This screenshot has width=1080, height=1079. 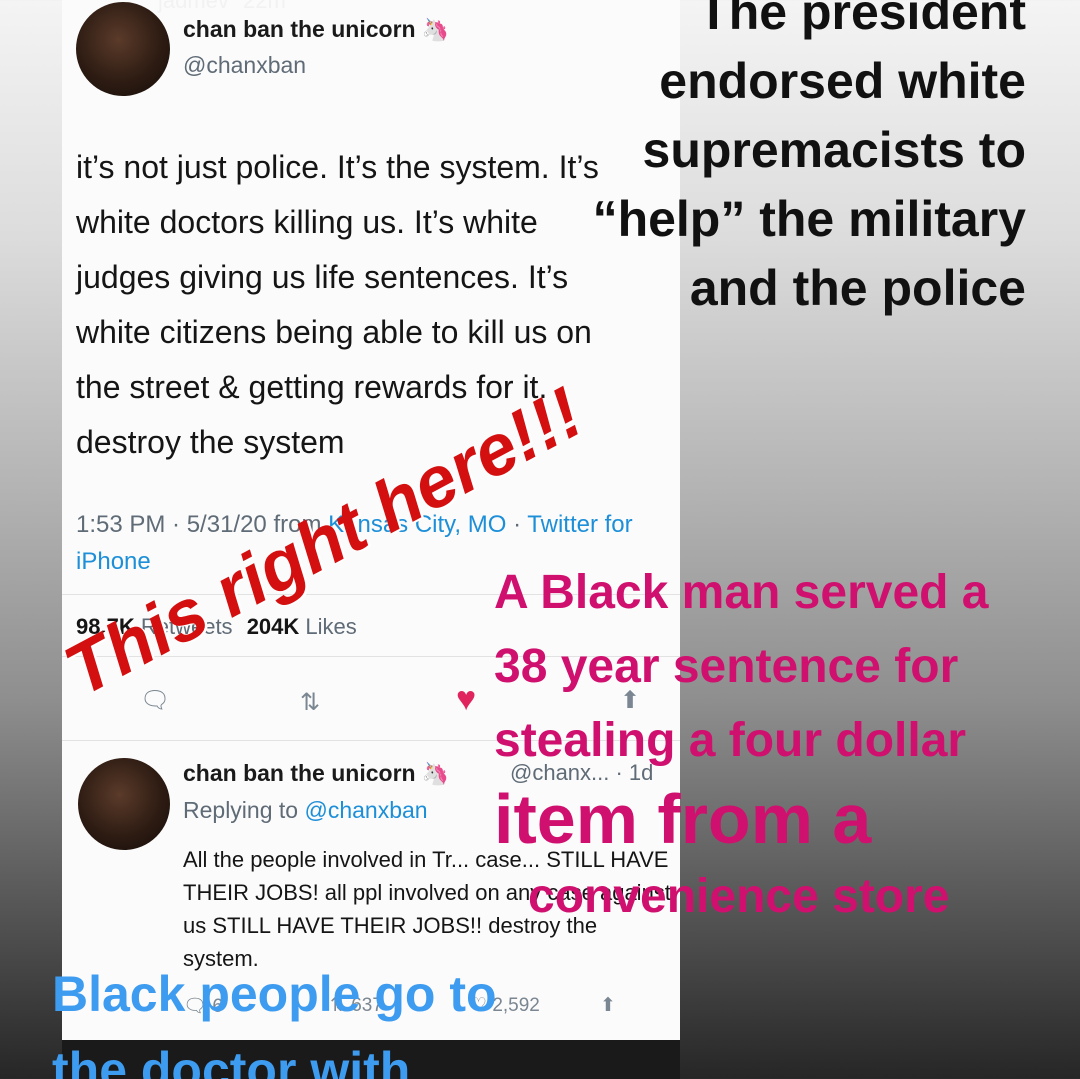 I want to click on tweet-display-name: chan ban the unicorn 🦄, so click(x=316, y=29).